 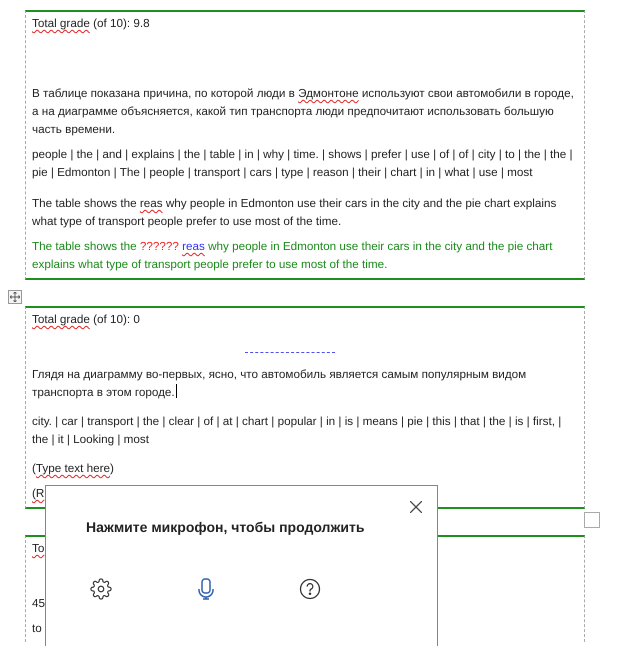 I want to click on cell-text: to, so click(x=37, y=629).